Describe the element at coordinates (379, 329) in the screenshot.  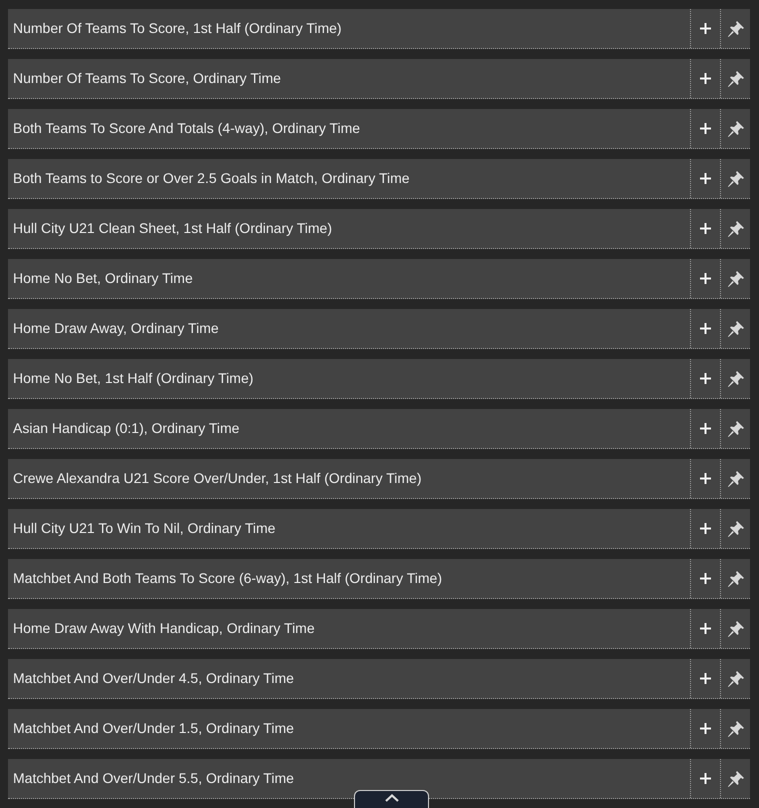
I see `market-row: Home Draw Away, Ordinary Time` at that location.